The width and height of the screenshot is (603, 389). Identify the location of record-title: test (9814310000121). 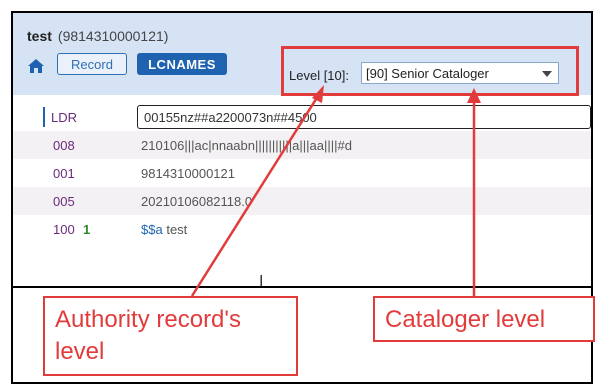
(97, 36).